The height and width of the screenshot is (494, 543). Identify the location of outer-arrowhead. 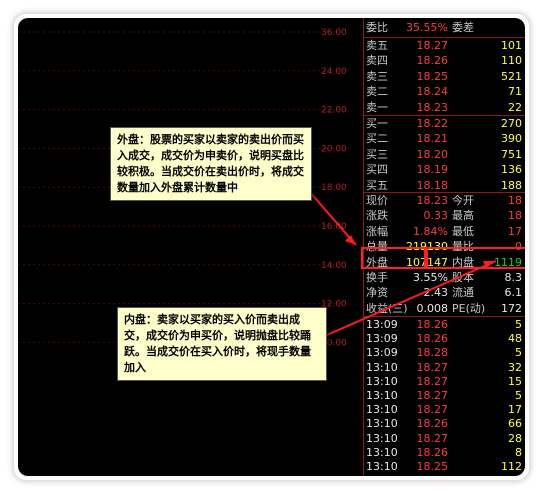
(350, 240).